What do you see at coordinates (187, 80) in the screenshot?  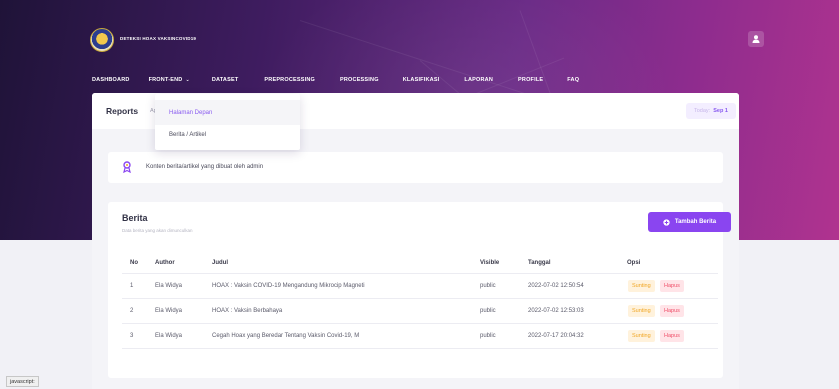 I see `chevron-down-icon: ⌄` at bounding box center [187, 80].